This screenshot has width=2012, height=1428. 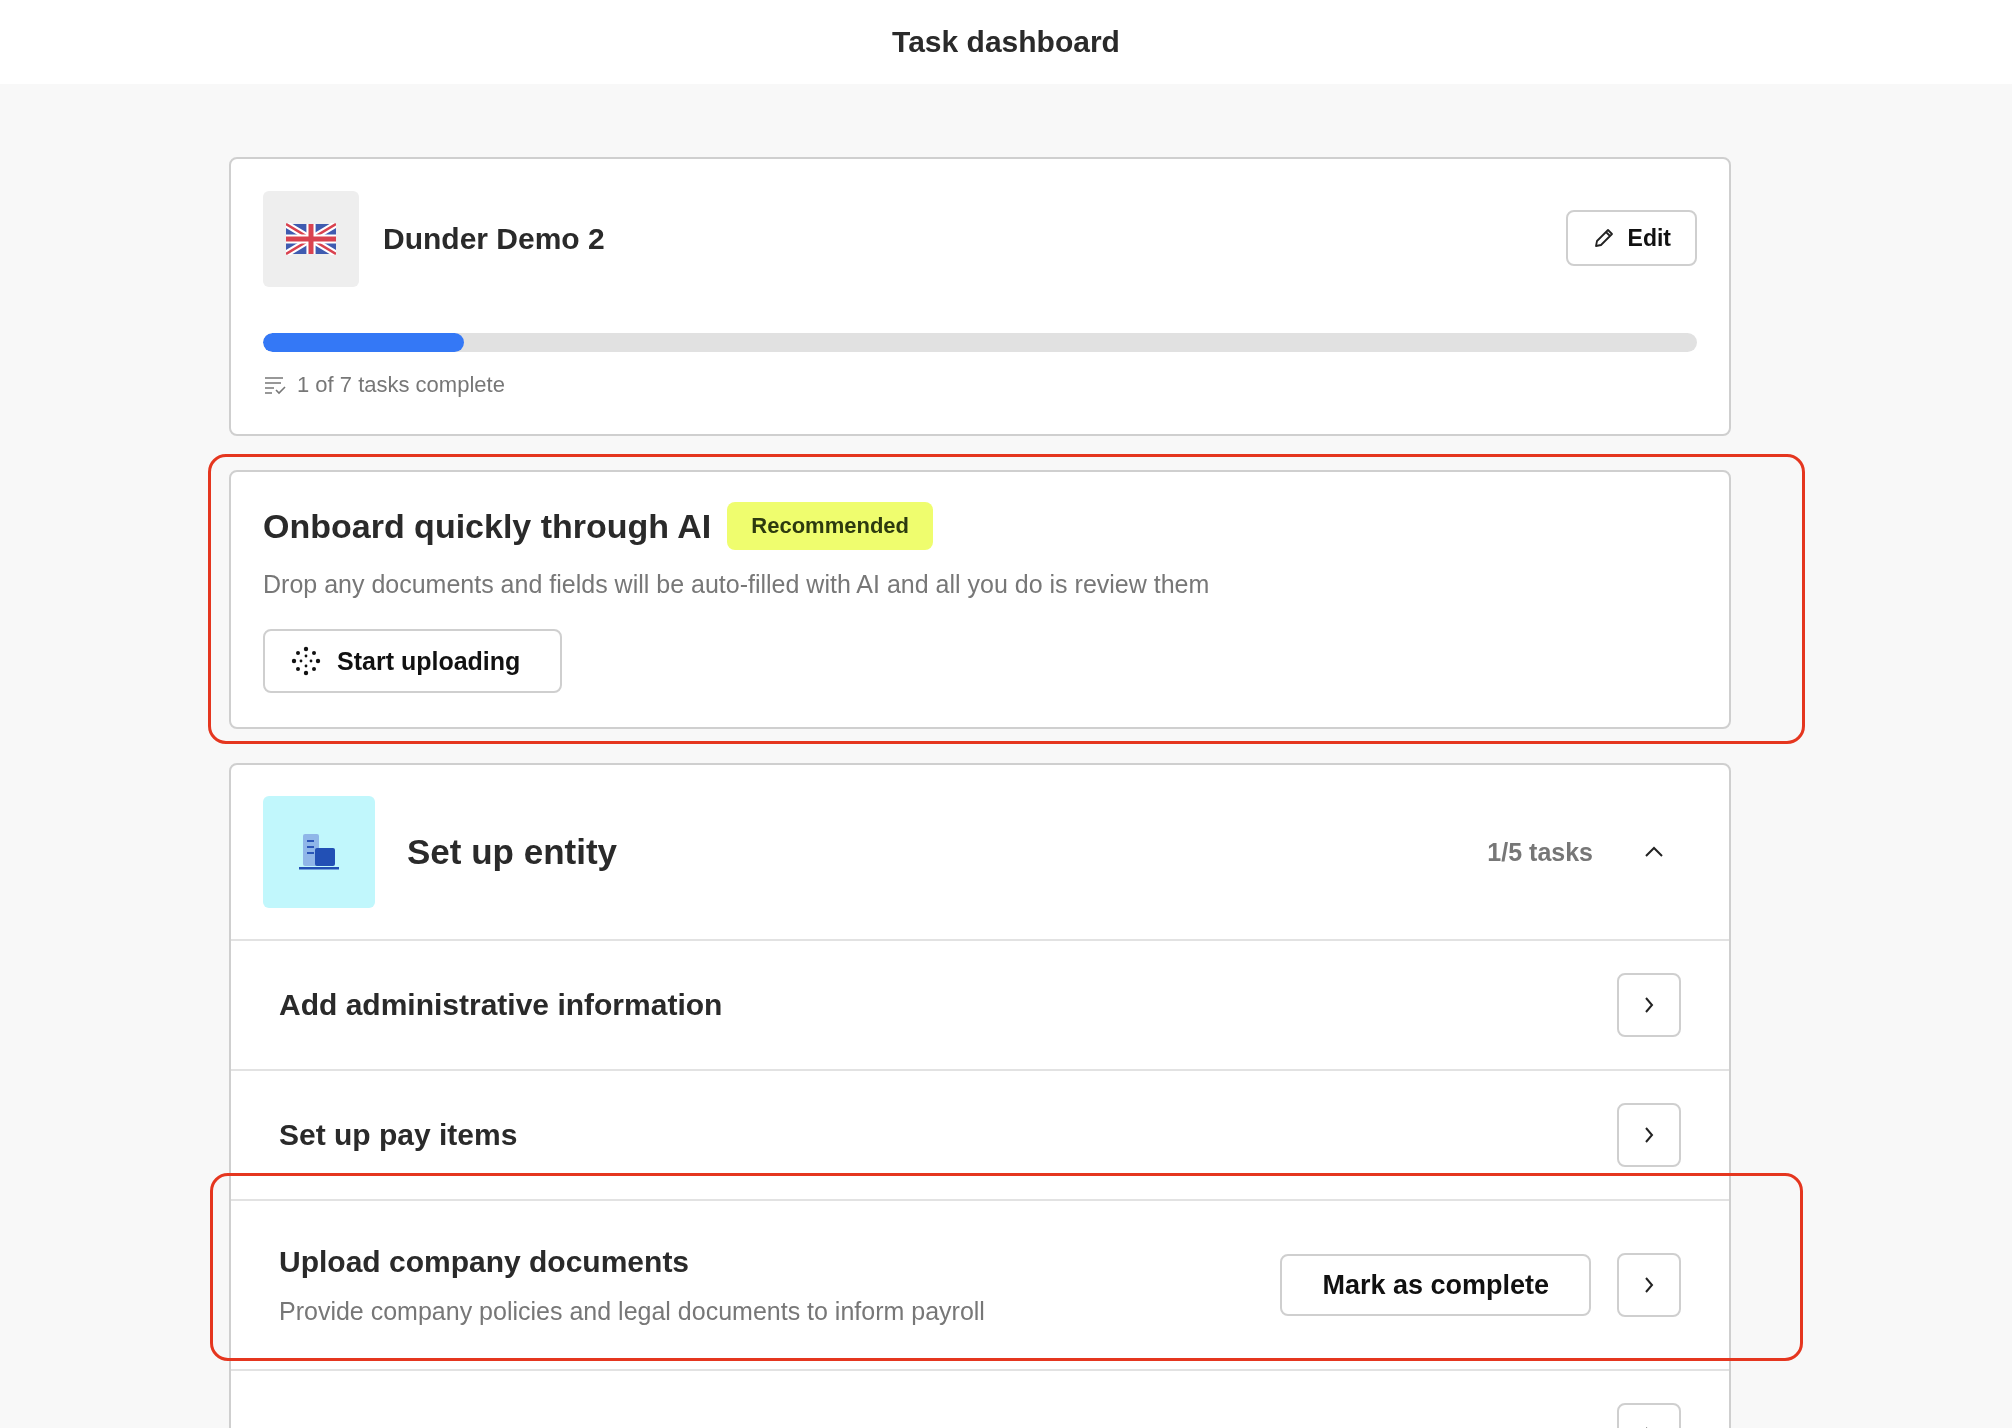 What do you see at coordinates (632, 1311) in the screenshot?
I see `task-description: Provide company policies and legal documents to inform payroll` at bounding box center [632, 1311].